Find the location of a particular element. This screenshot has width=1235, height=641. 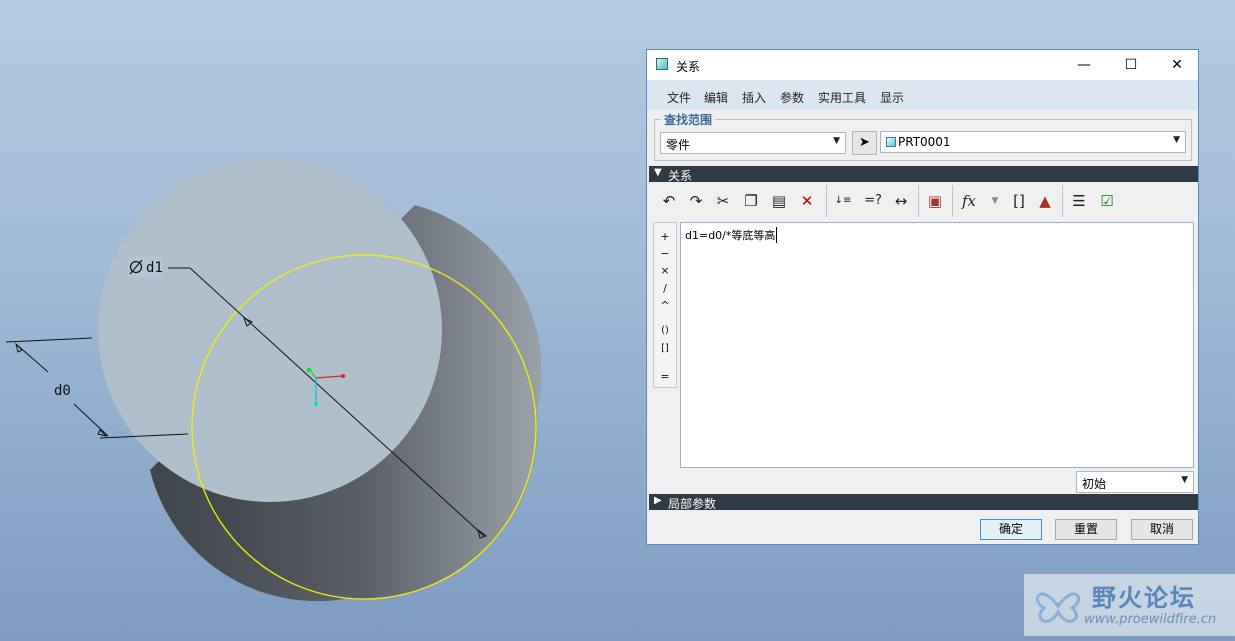

copy-icon: ❐ is located at coordinates (751, 201).